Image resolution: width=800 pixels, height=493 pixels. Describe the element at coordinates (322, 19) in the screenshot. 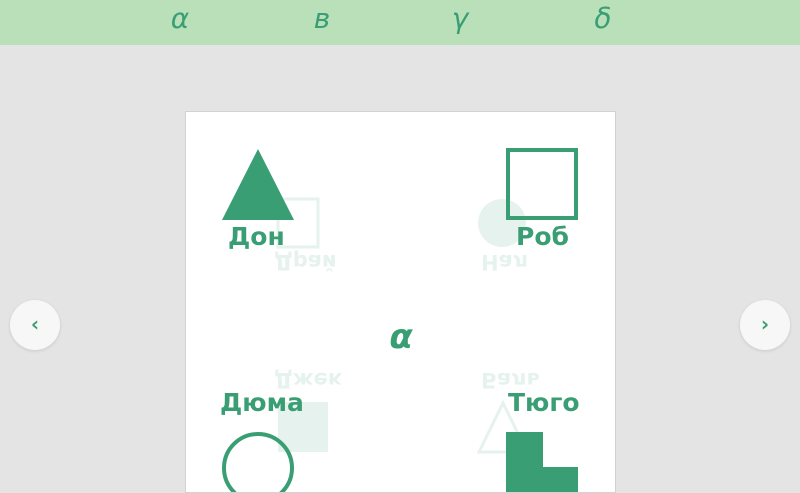

I see `tab-ve: в` at that location.